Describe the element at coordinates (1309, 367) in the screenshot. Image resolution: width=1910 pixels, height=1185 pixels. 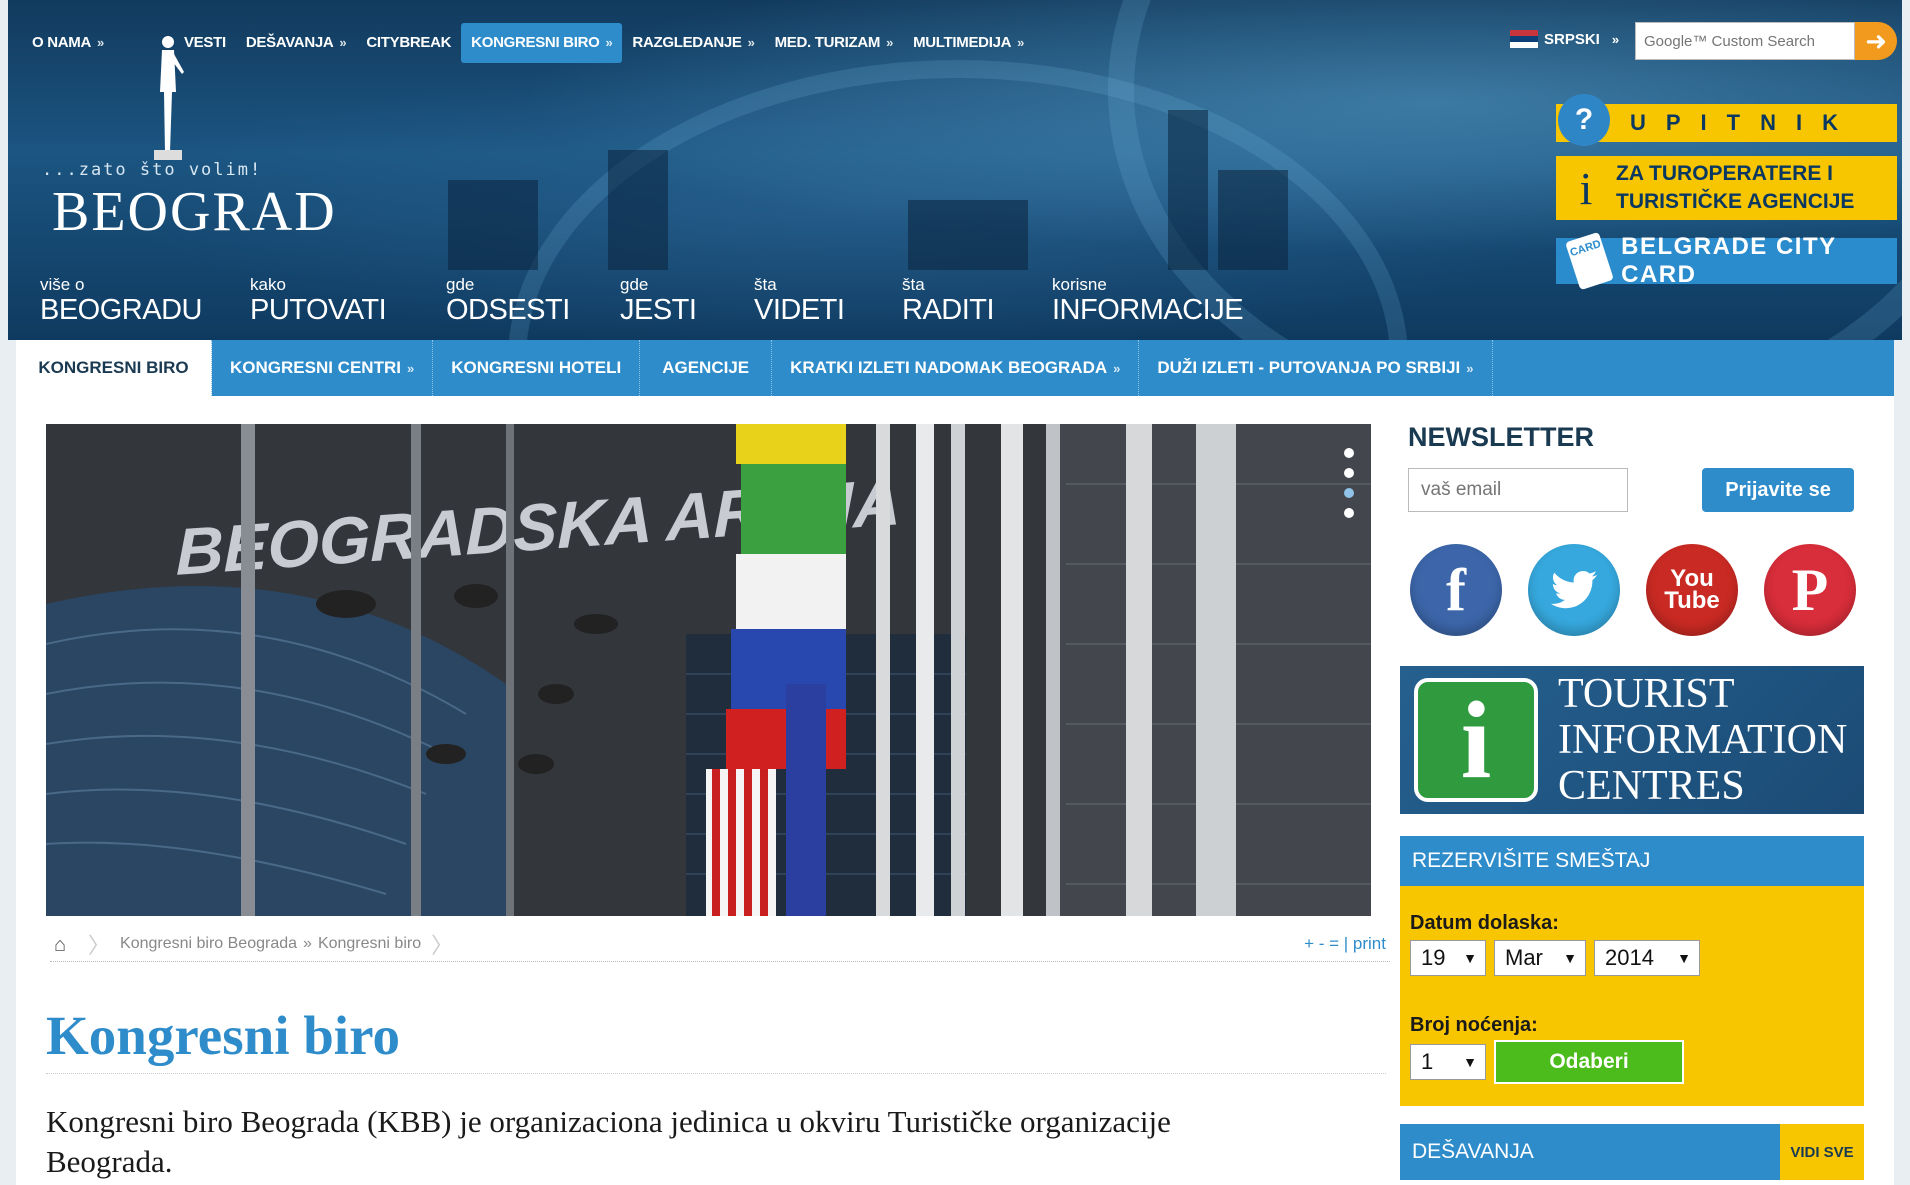
I see `subnav-label: DUŽI IZLETI - PUTOVANJA PO SRBIJI` at that location.